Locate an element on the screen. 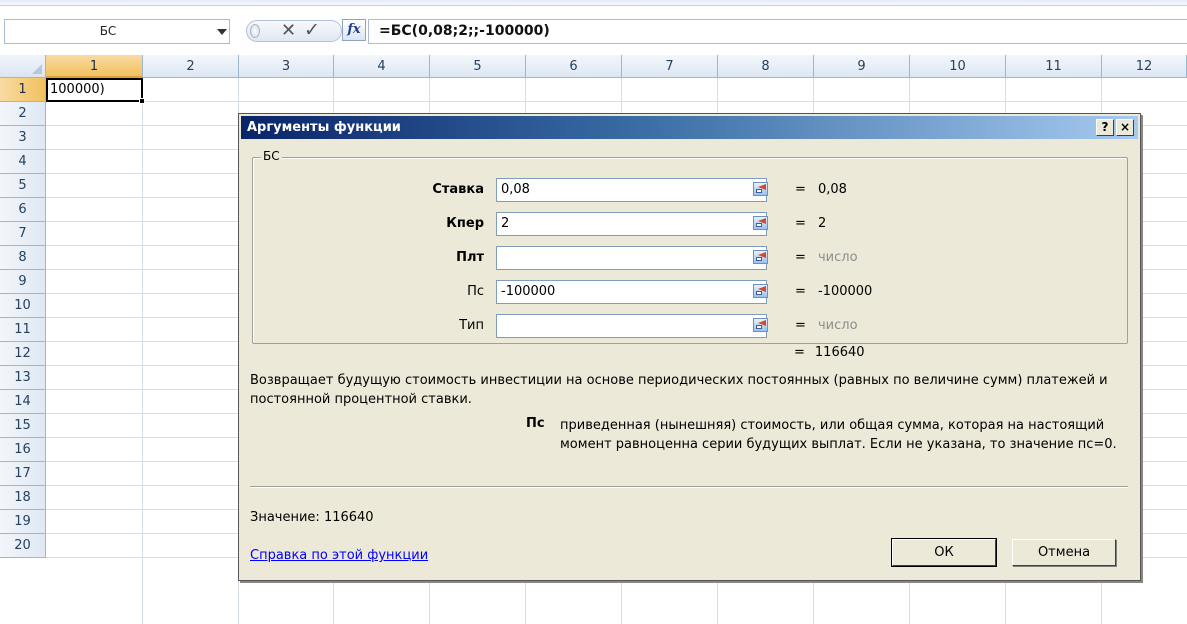  column-header: 11 is located at coordinates (1054, 66).